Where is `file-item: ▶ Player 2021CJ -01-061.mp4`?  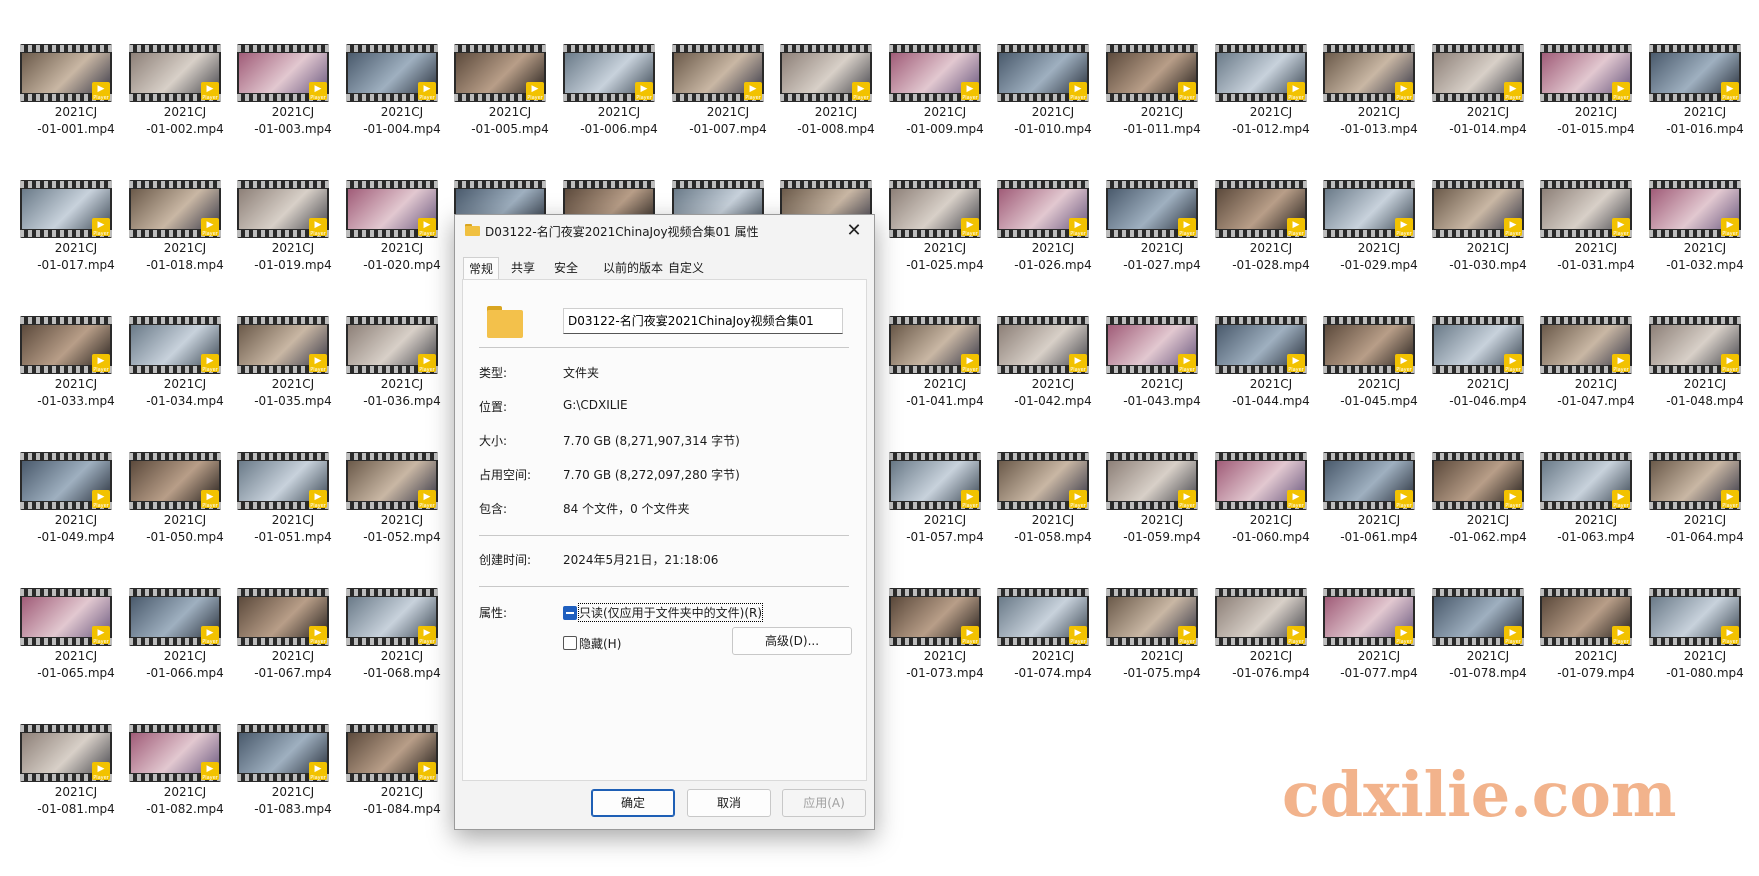
file-item: ▶ Player 2021CJ -01-061.mp4 is located at coordinates (1367, 476).